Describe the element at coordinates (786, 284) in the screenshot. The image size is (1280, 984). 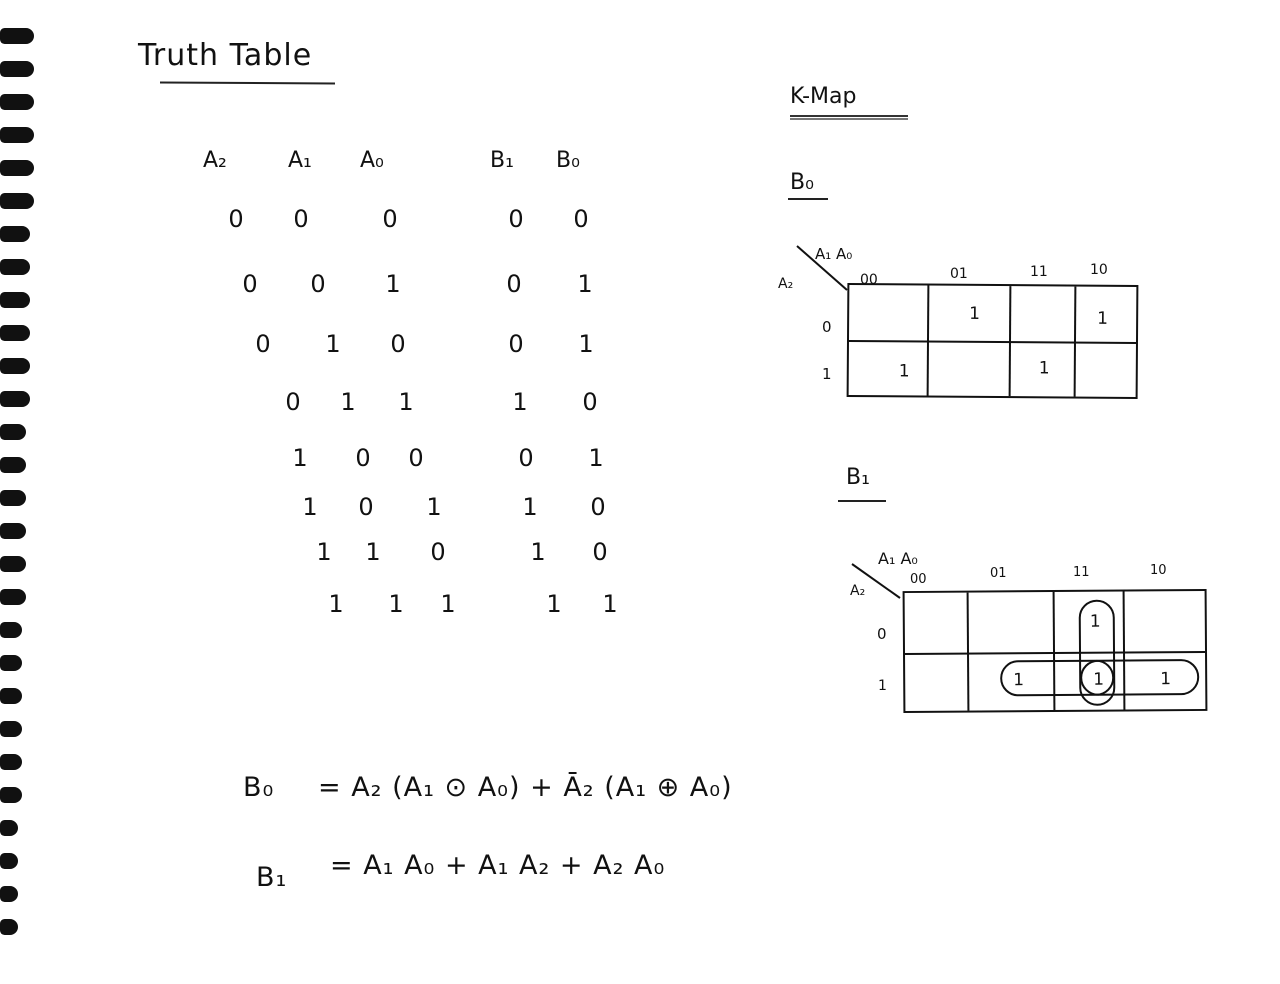
I see `kmap-b0-row-var: A₂` at that location.